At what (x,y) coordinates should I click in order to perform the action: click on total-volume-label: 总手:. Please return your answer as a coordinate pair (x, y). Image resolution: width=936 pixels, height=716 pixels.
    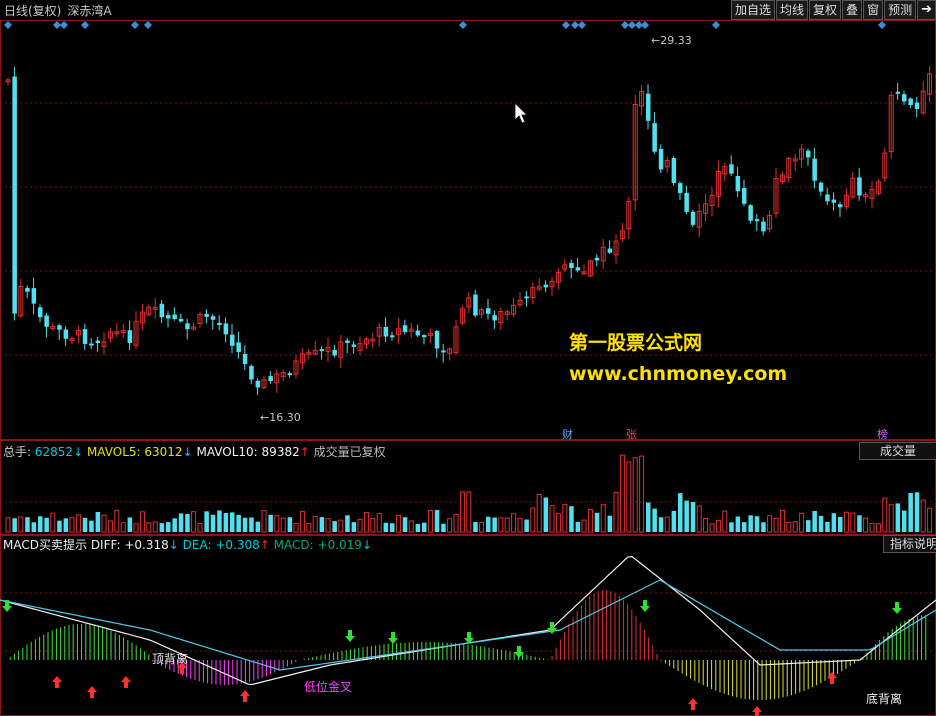
    Looking at the image, I should click on (17, 452).